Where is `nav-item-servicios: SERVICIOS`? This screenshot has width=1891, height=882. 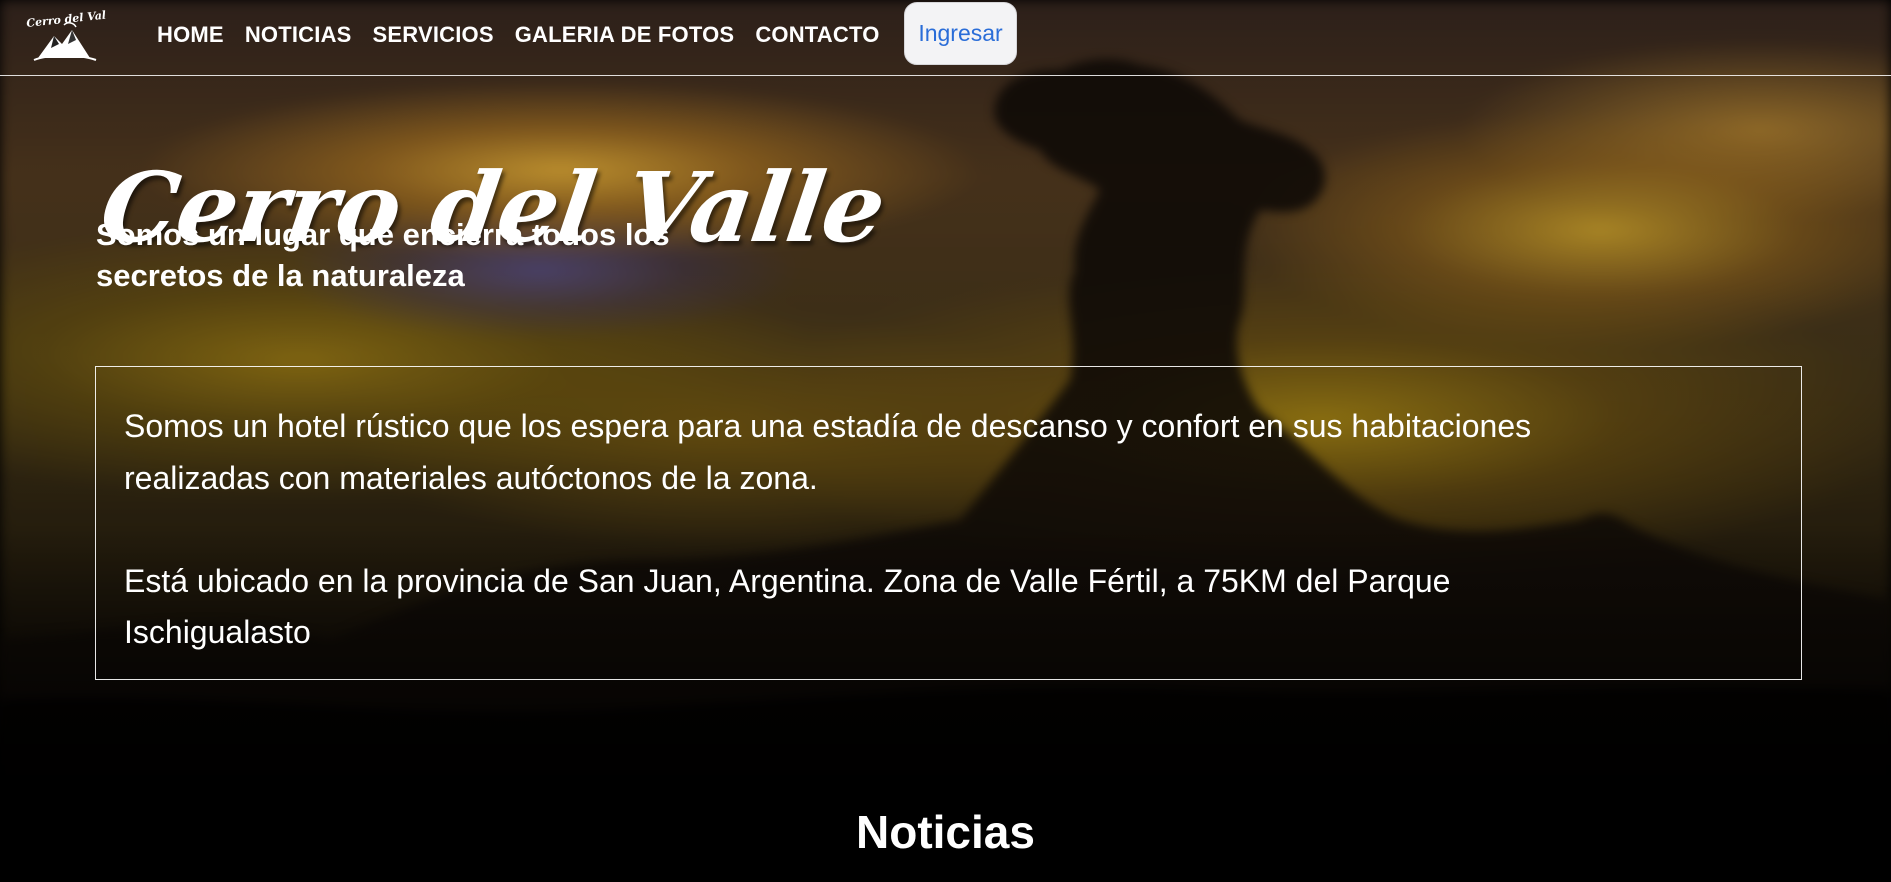 nav-item-servicios: SERVICIOS is located at coordinates (433, 34).